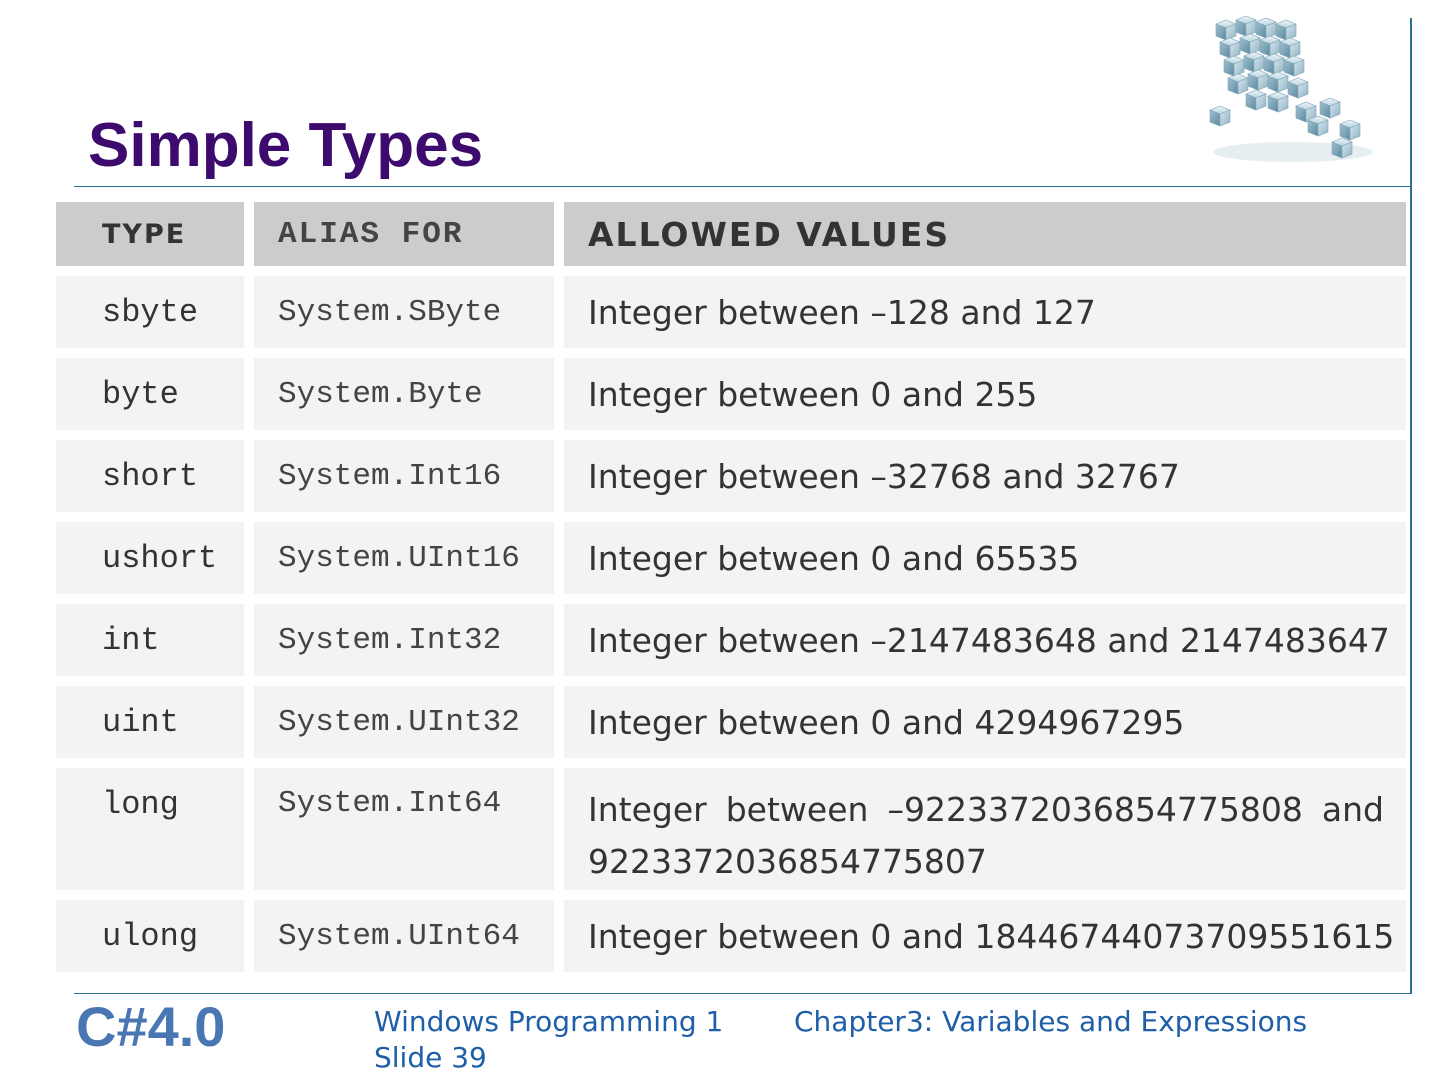  Describe the element at coordinates (150, 640) in the screenshot. I see `type-cell: int` at that location.